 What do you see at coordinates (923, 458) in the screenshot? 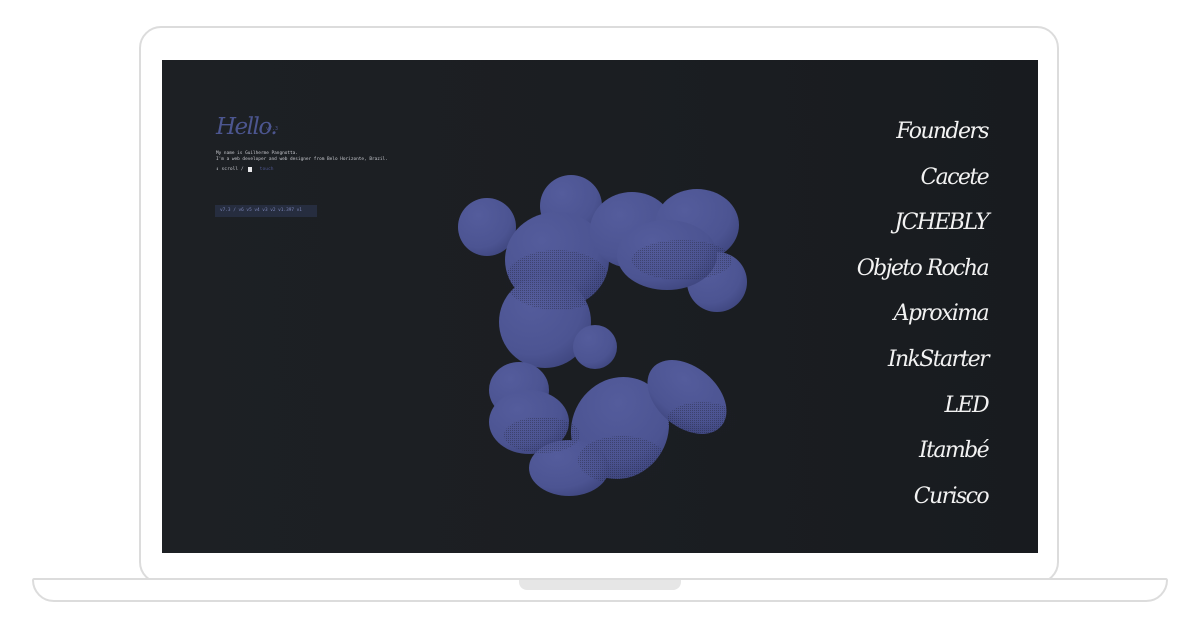
I see `project-link-itambe: Itambé` at bounding box center [923, 458].